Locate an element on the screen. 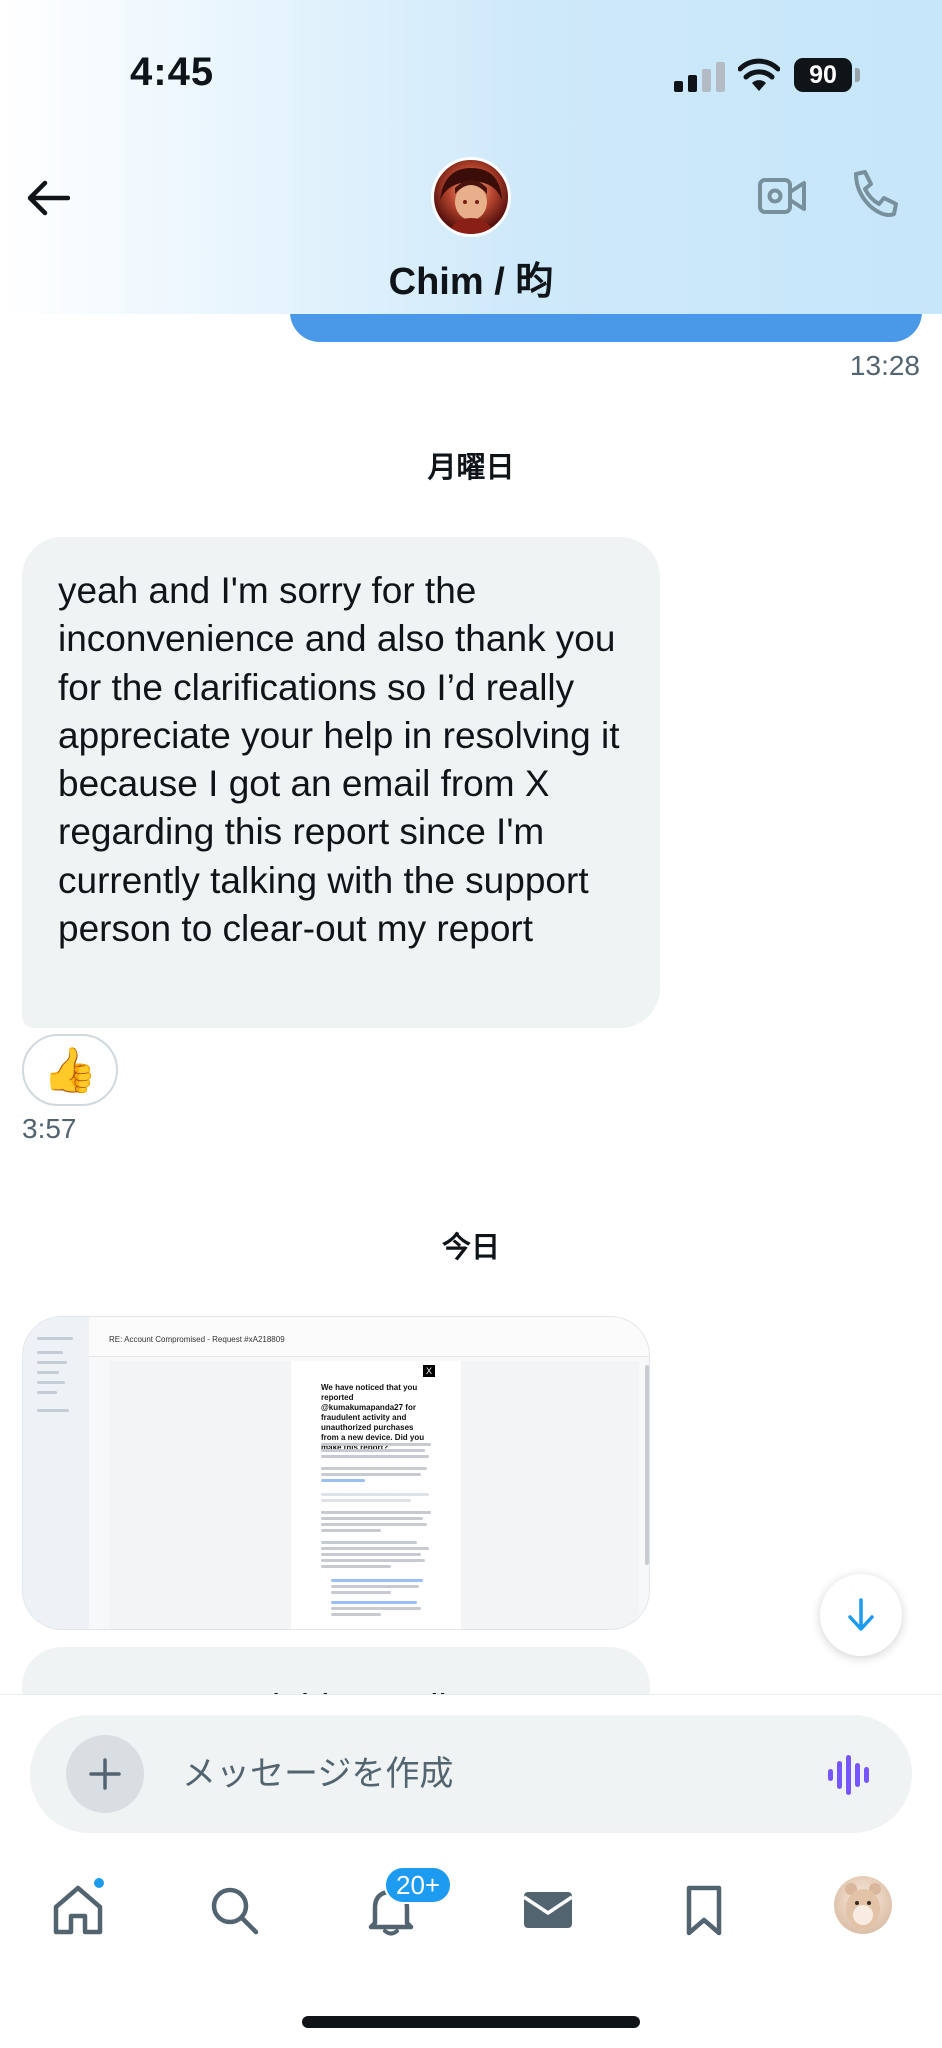 The width and height of the screenshot is (942, 2048). screenshot-scrollbar is located at coordinates (647, 1465).